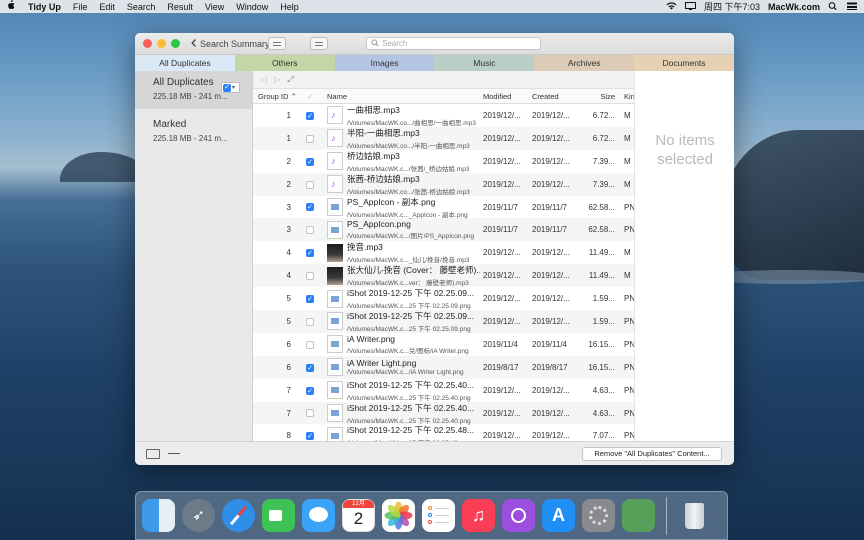 Image resolution: width=864 pixels, height=540 pixels. Describe the element at coordinates (690, 6) in the screenshot. I see `display-icon` at that location.